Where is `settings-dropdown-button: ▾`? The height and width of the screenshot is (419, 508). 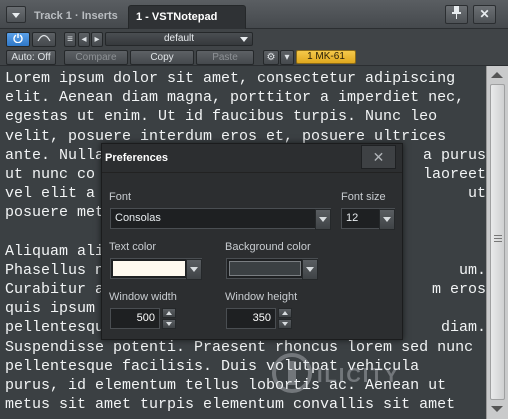 settings-dropdown-button: ▾ is located at coordinates (287, 57).